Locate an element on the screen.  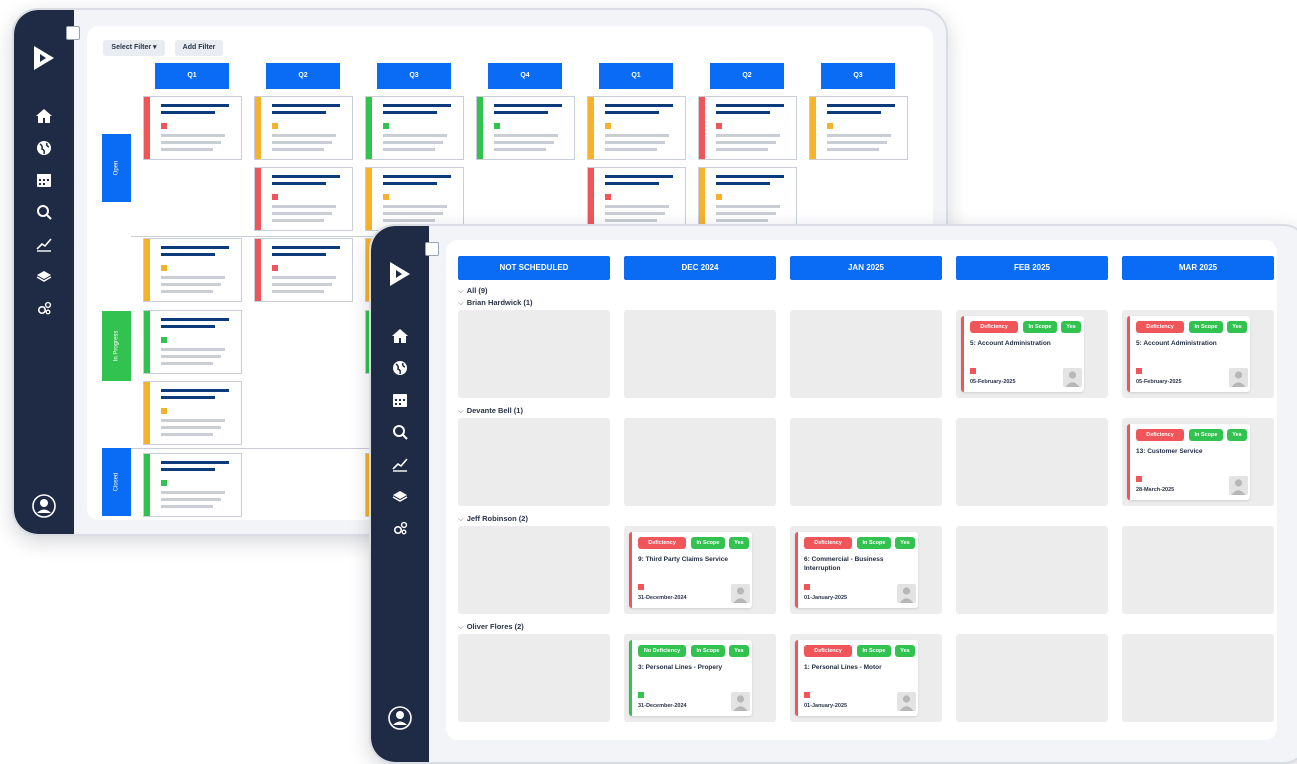
assignee-group-header: ⌵ Brian Hardwick (1) is located at coordinates (495, 303).